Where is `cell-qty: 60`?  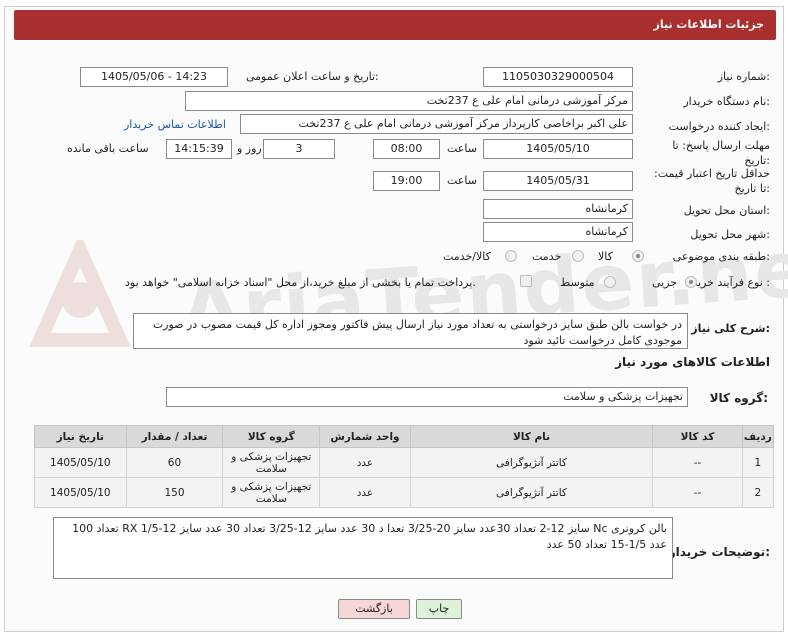 cell-qty: 60 is located at coordinates (174, 462).